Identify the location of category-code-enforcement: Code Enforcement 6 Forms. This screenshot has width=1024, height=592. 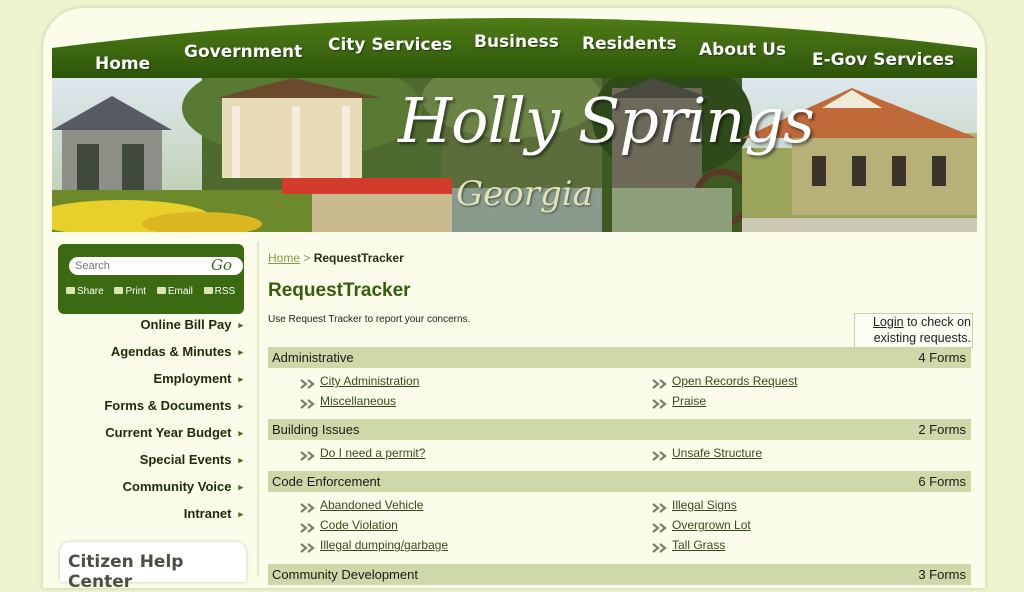
(619, 481).